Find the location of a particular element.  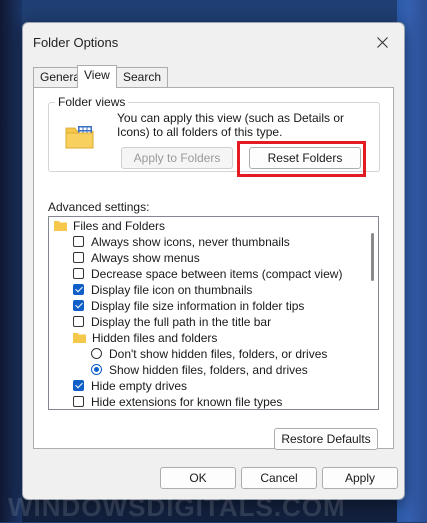

watermark-text: WINDOWSDIGITALS.COM is located at coordinates (177, 507).